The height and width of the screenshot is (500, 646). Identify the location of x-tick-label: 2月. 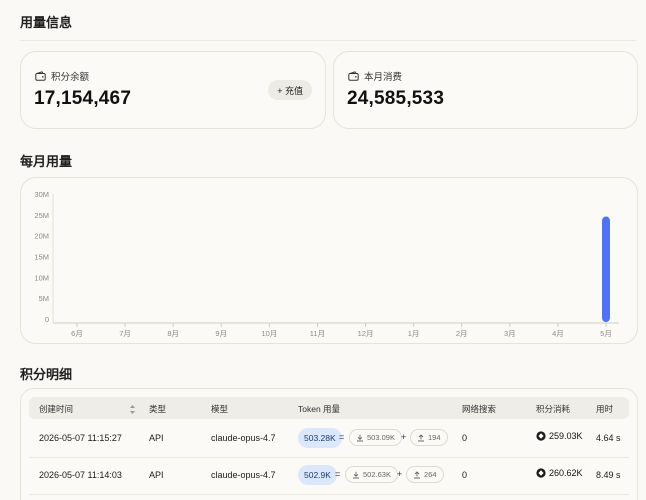
(462, 333).